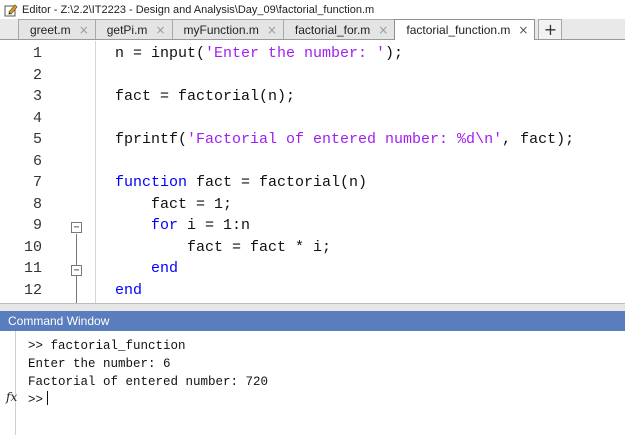  I want to click on string-token: 'Enter the number: ', so click(295, 53).